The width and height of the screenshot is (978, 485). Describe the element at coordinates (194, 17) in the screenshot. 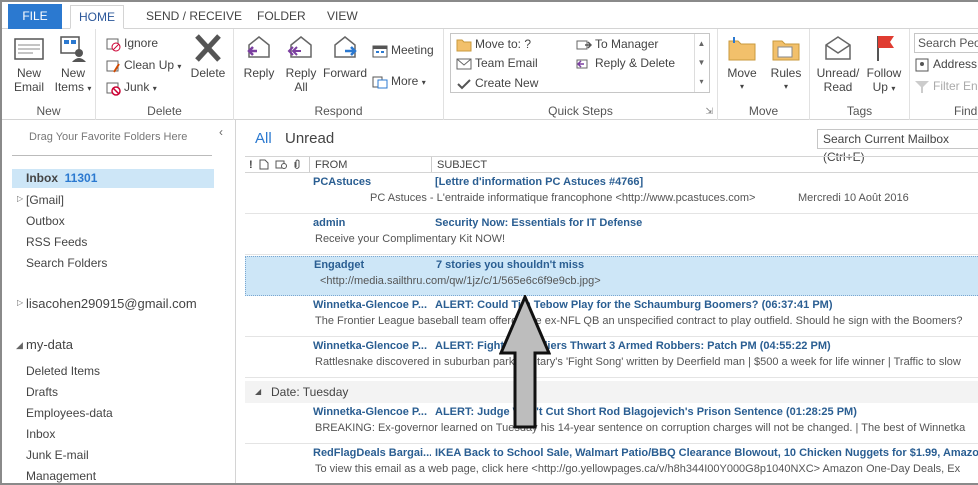

I see `tab-send-receive: SEND / RECEIVE` at that location.